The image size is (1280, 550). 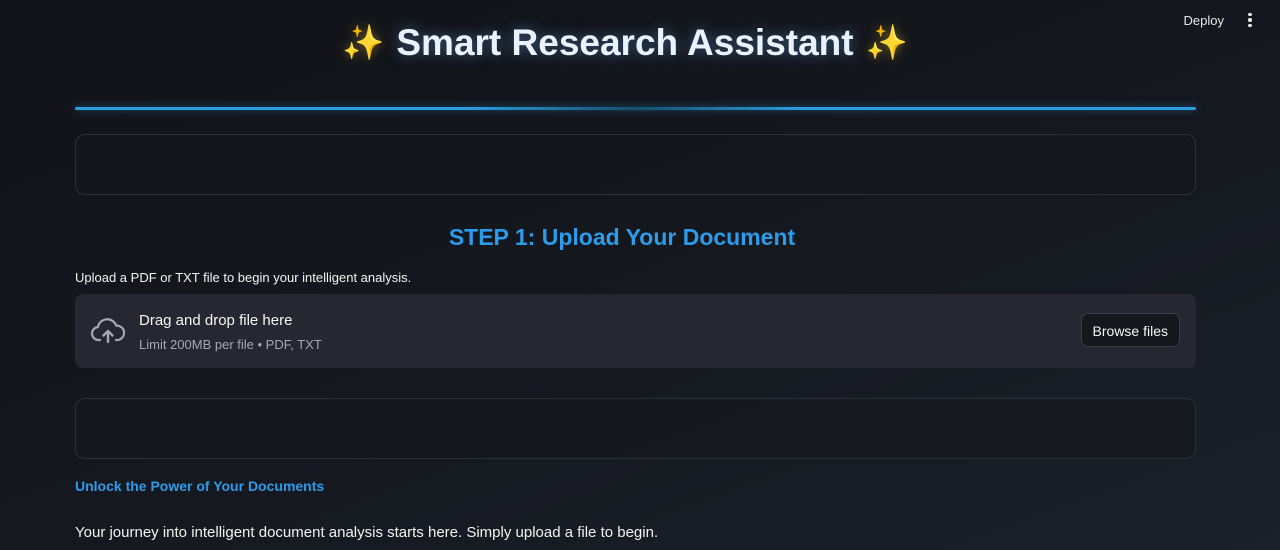 What do you see at coordinates (635, 428) in the screenshot?
I see `empty-container-bottom` at bounding box center [635, 428].